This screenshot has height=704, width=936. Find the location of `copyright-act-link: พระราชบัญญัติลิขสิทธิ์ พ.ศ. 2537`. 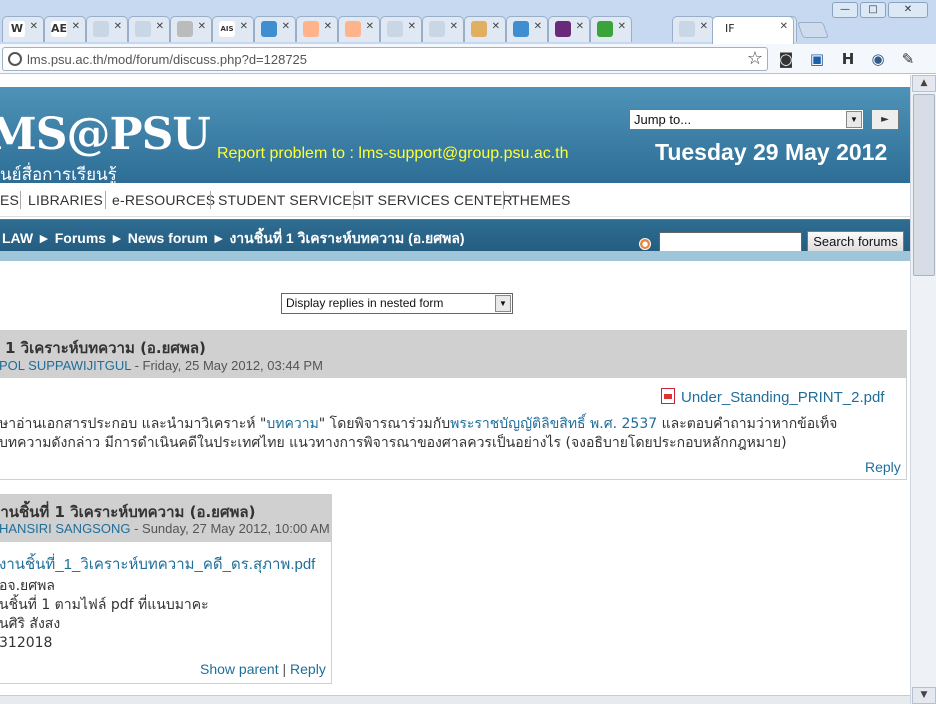

copyright-act-link: พระราชบัญญัติลิขสิทธิ์ พ.ศ. 2537 is located at coordinates (553, 424).